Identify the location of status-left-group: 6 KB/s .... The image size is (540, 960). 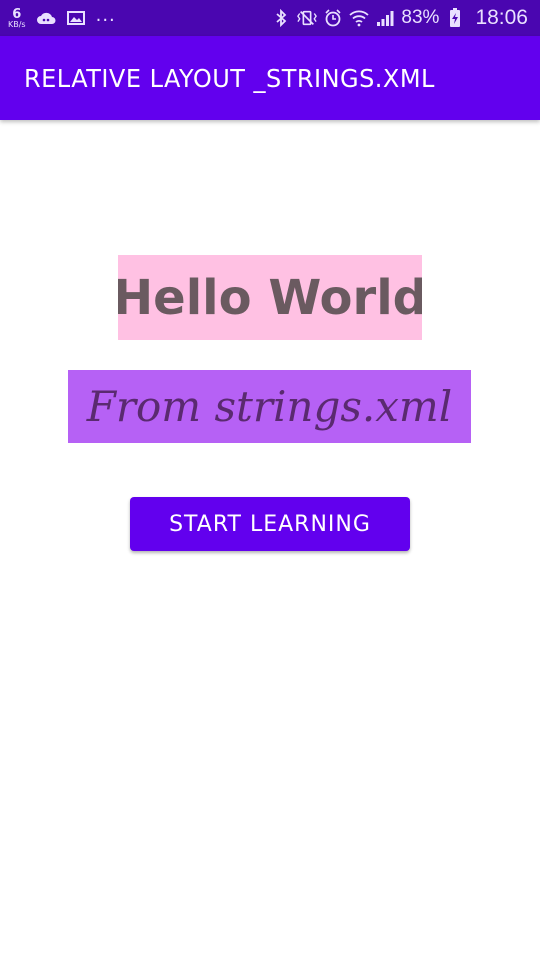
(62, 18).